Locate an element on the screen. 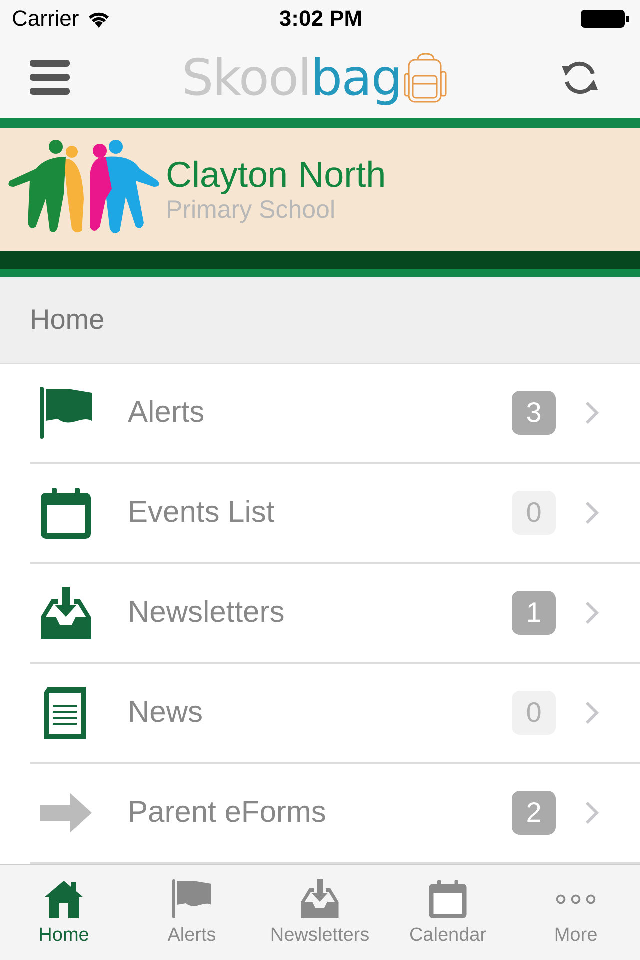 The width and height of the screenshot is (640, 960). calendar-icon is located at coordinates (448, 899).